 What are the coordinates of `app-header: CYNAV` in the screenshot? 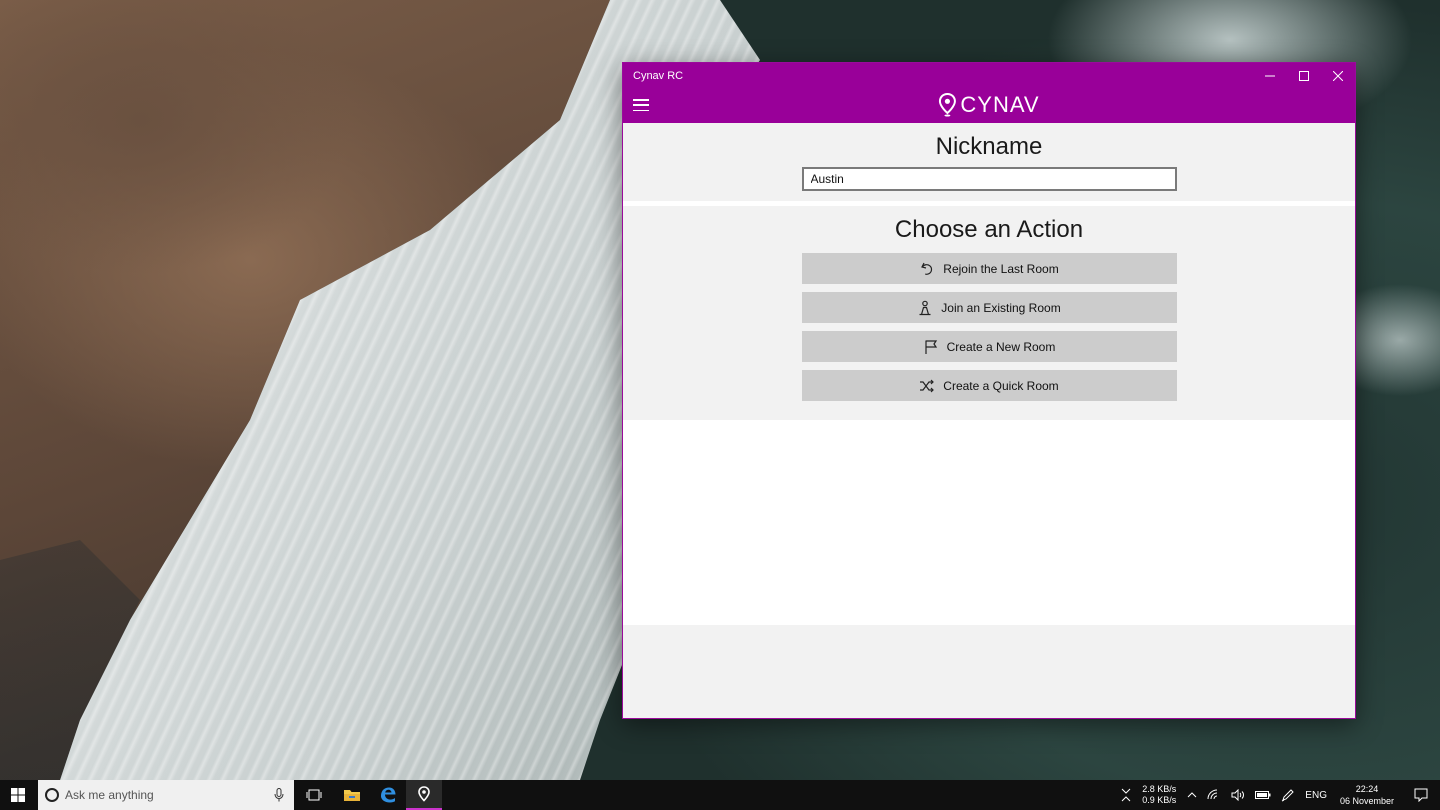 It's located at (989, 106).